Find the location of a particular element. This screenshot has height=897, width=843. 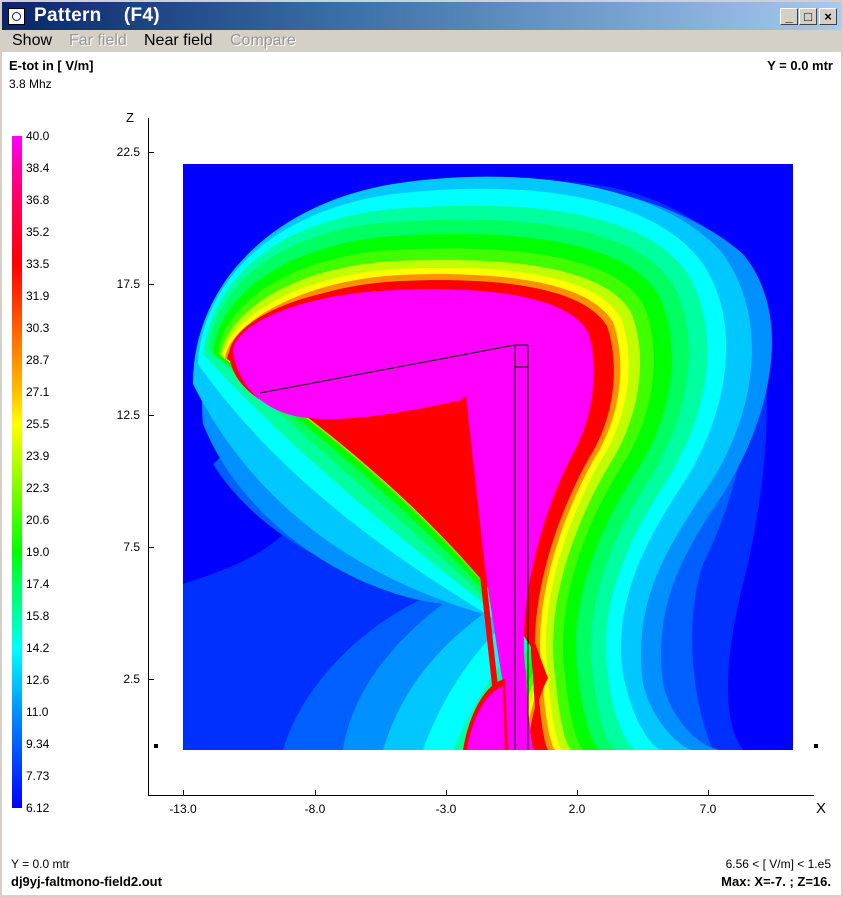

menu-show: Show is located at coordinates (32, 41).